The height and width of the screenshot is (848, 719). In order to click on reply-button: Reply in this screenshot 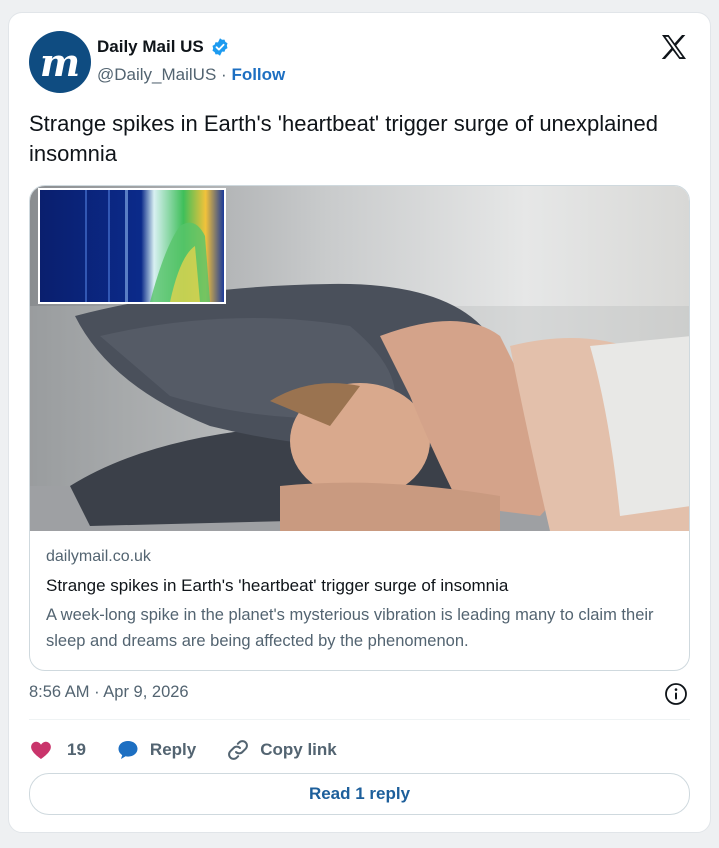, I will do `click(156, 750)`.